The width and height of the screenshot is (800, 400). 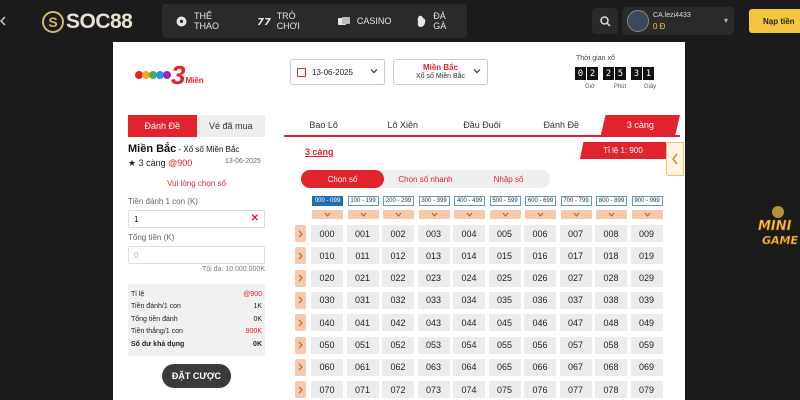 What do you see at coordinates (504, 367) in the screenshot?
I see `number-cell: 065` at bounding box center [504, 367].